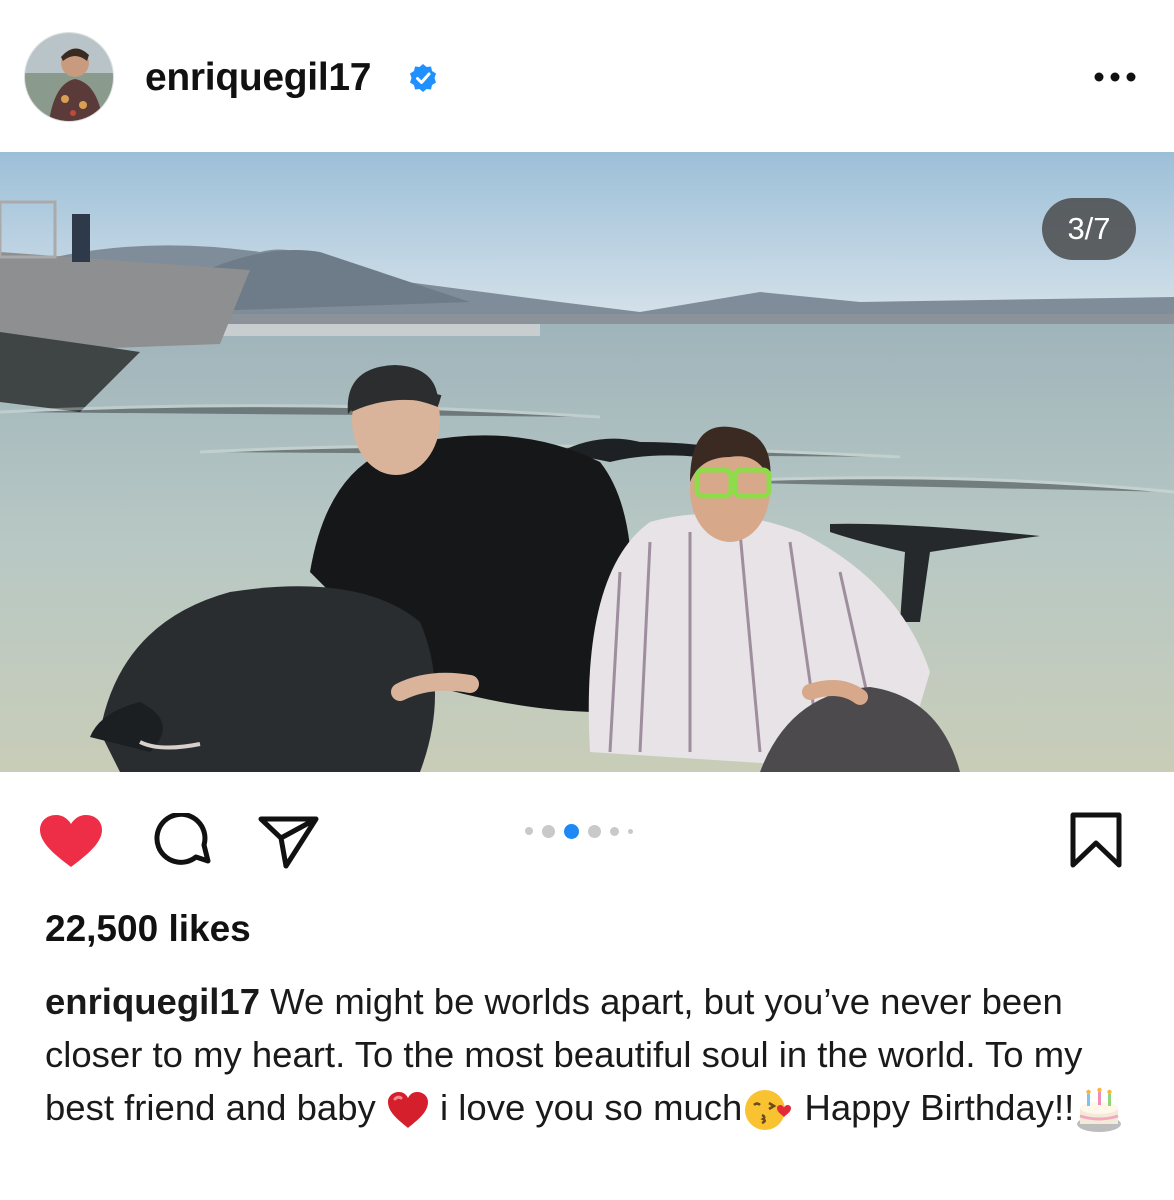  What do you see at coordinates (587, 75) in the screenshot?
I see `post-header: enriquegil17` at bounding box center [587, 75].